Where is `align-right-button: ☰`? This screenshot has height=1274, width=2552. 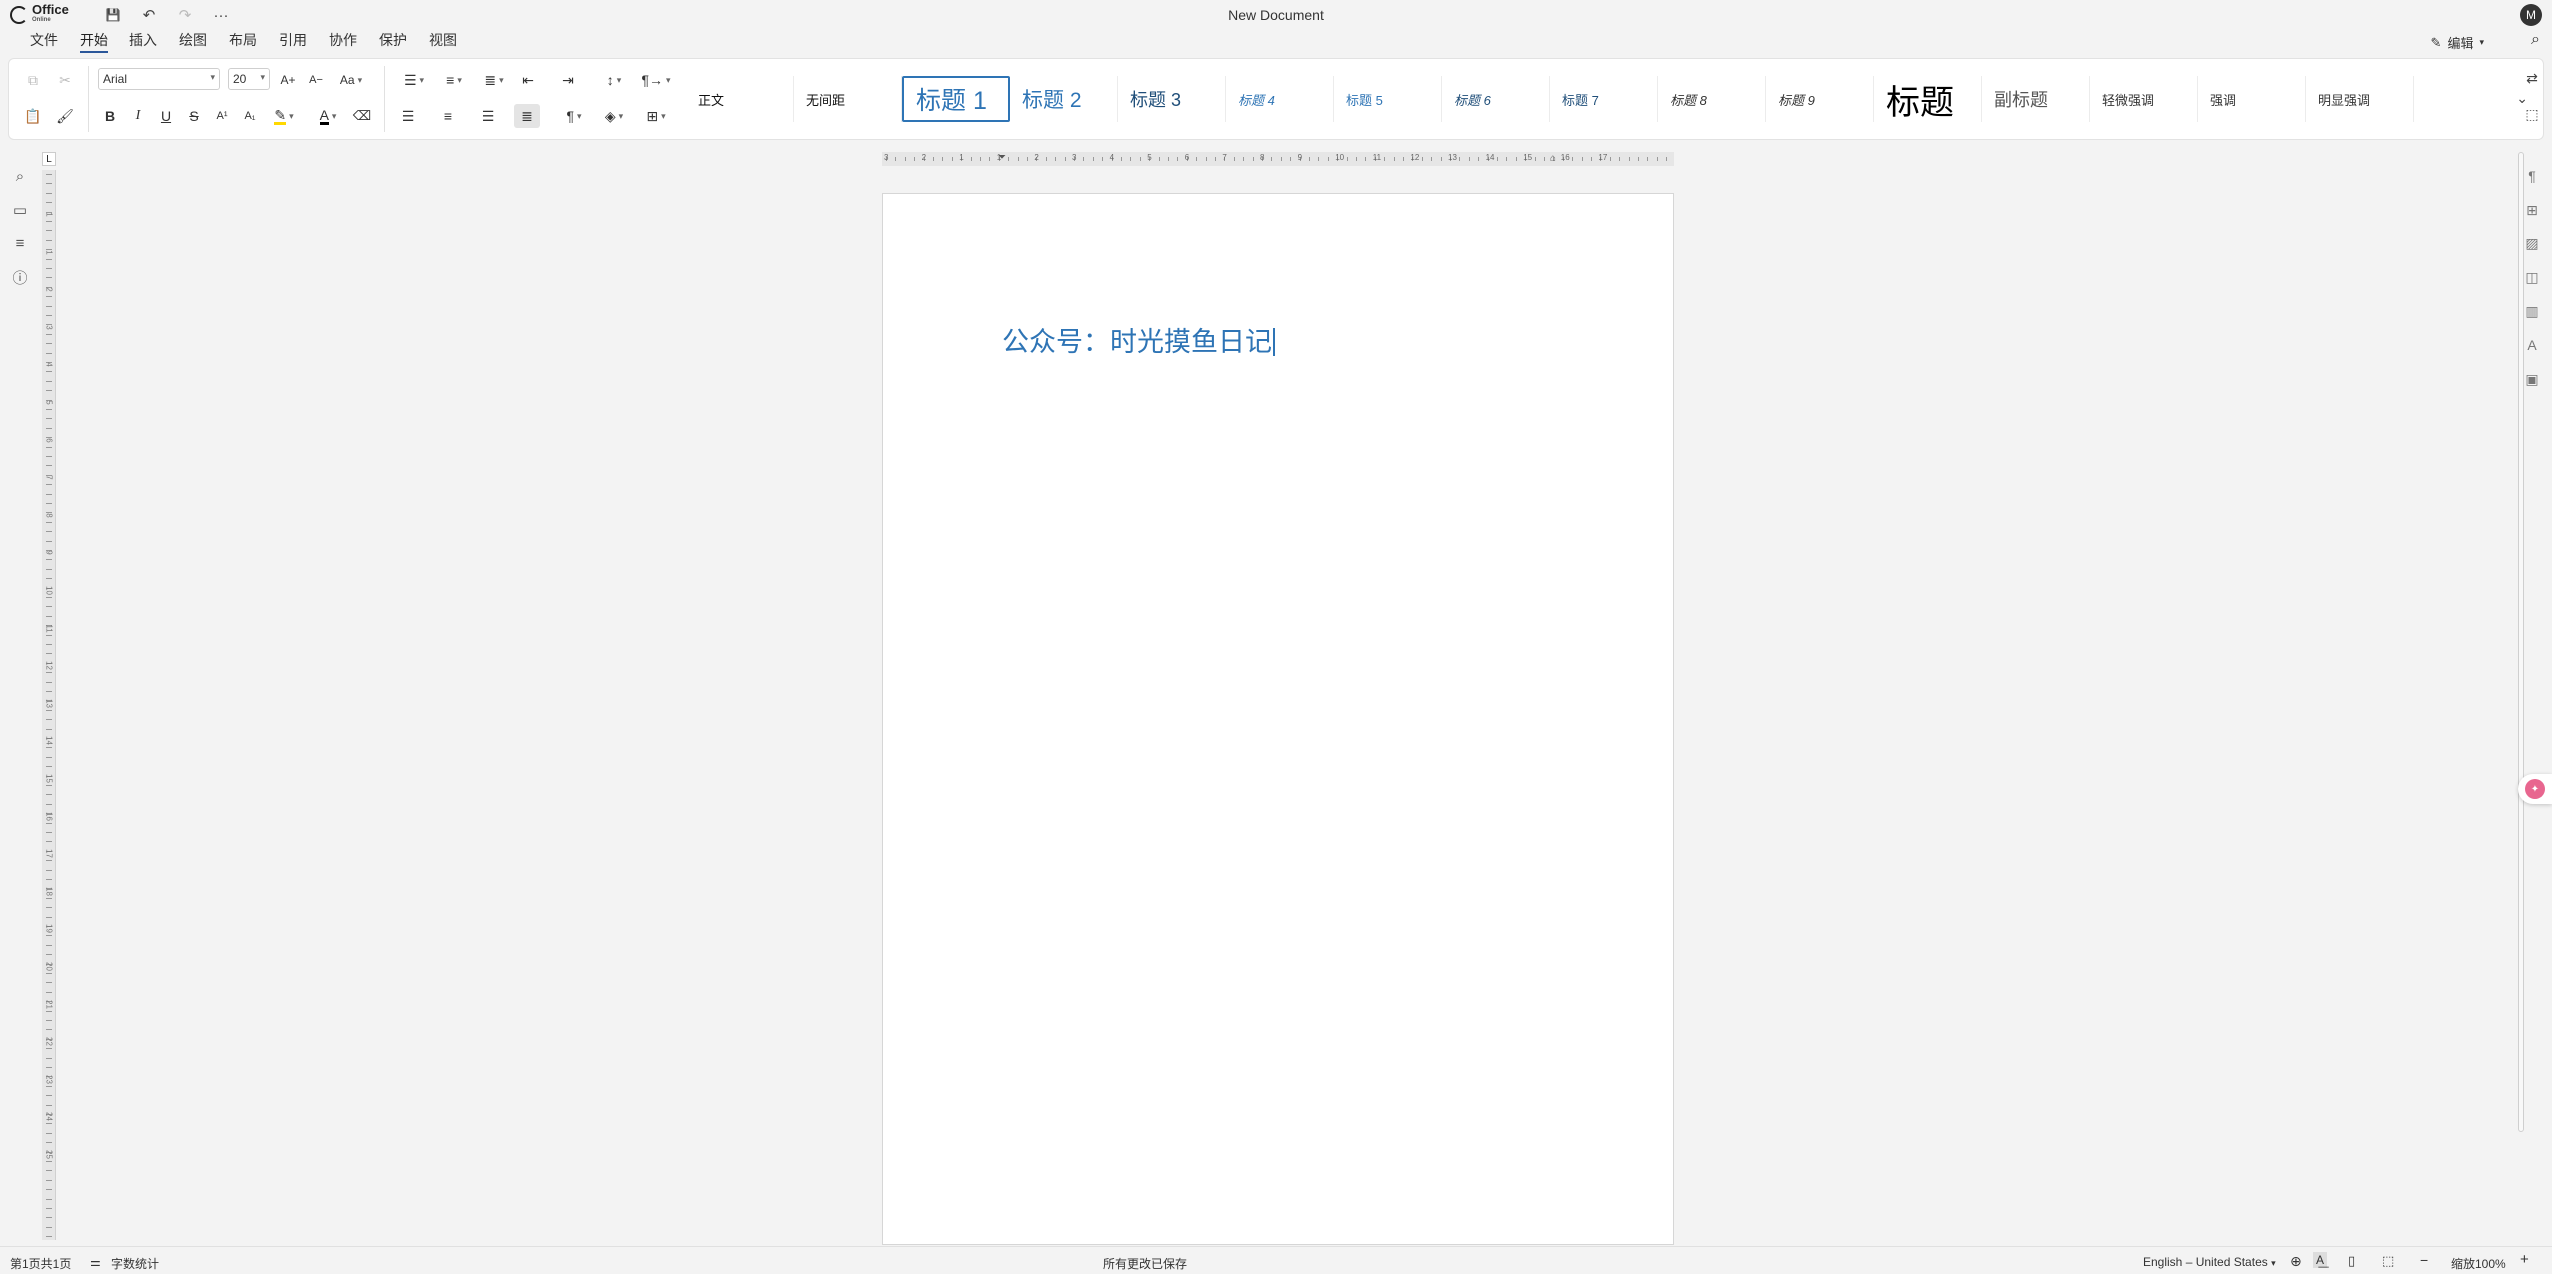
align-right-button: ☰ is located at coordinates (488, 116).